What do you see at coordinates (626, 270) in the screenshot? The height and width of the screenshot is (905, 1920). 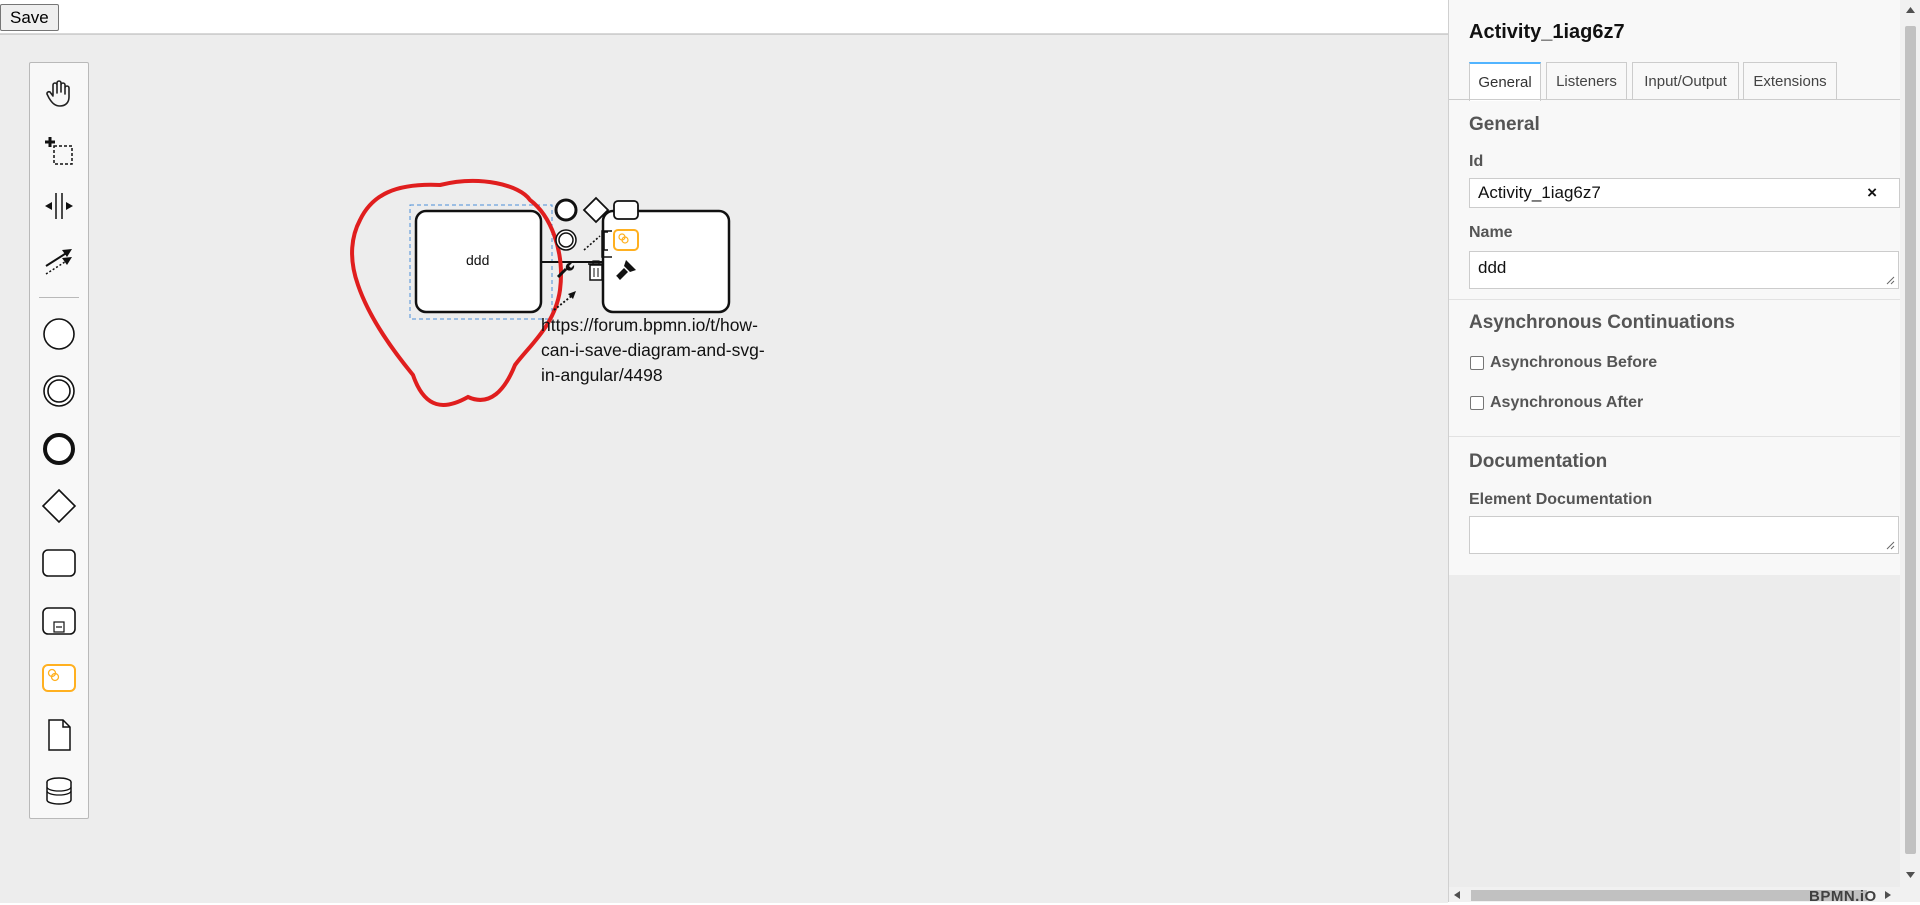 I see `color-brush-icon` at bounding box center [626, 270].